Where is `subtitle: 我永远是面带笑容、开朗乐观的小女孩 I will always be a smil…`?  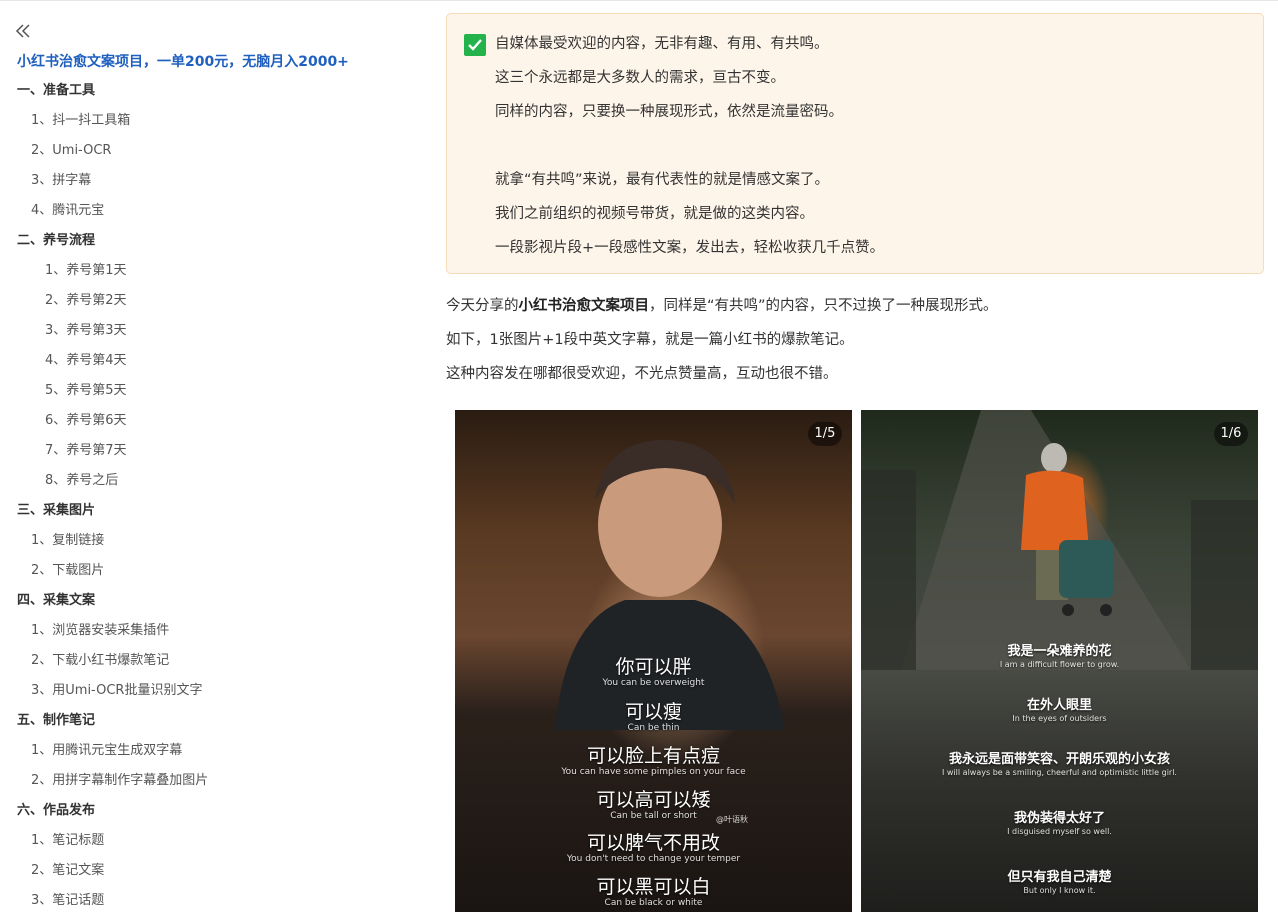
subtitle: 我永远是面带笑容、开朗乐观的小女孩 I will always be a smil… is located at coordinates (1059, 765).